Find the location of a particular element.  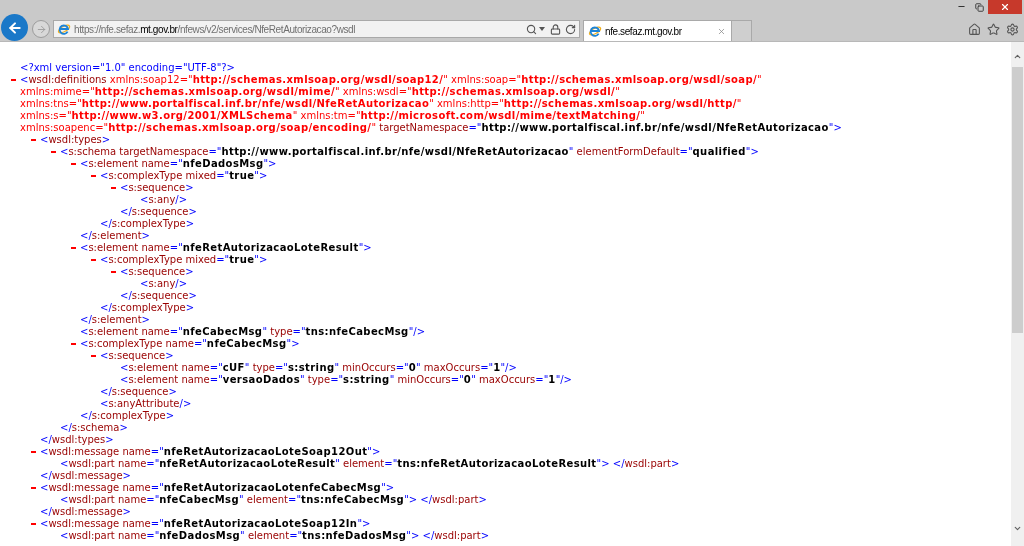

xml-close-tag: </s:schema> is located at coordinates (94, 428).